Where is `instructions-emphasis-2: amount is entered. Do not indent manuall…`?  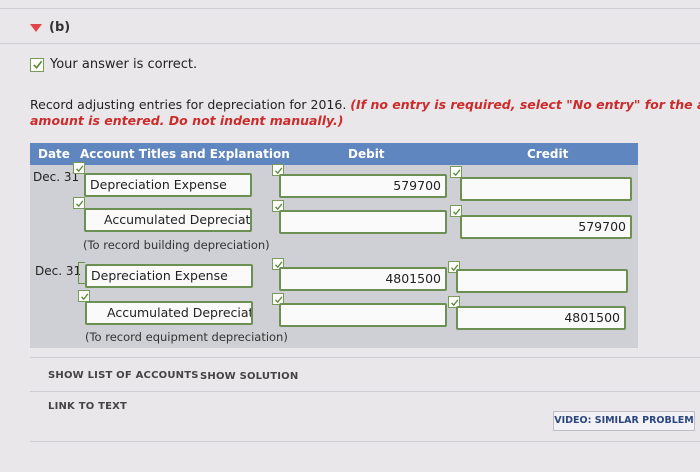
instructions-emphasis-2: amount is entered. Do not indent manuall… is located at coordinates (187, 120).